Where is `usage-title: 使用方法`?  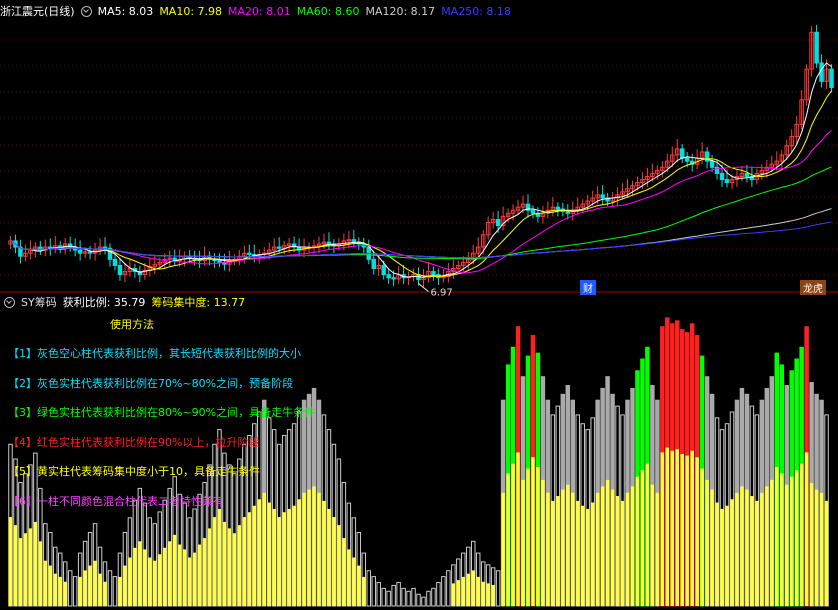
usage-title: 使用方法 is located at coordinates (132, 324).